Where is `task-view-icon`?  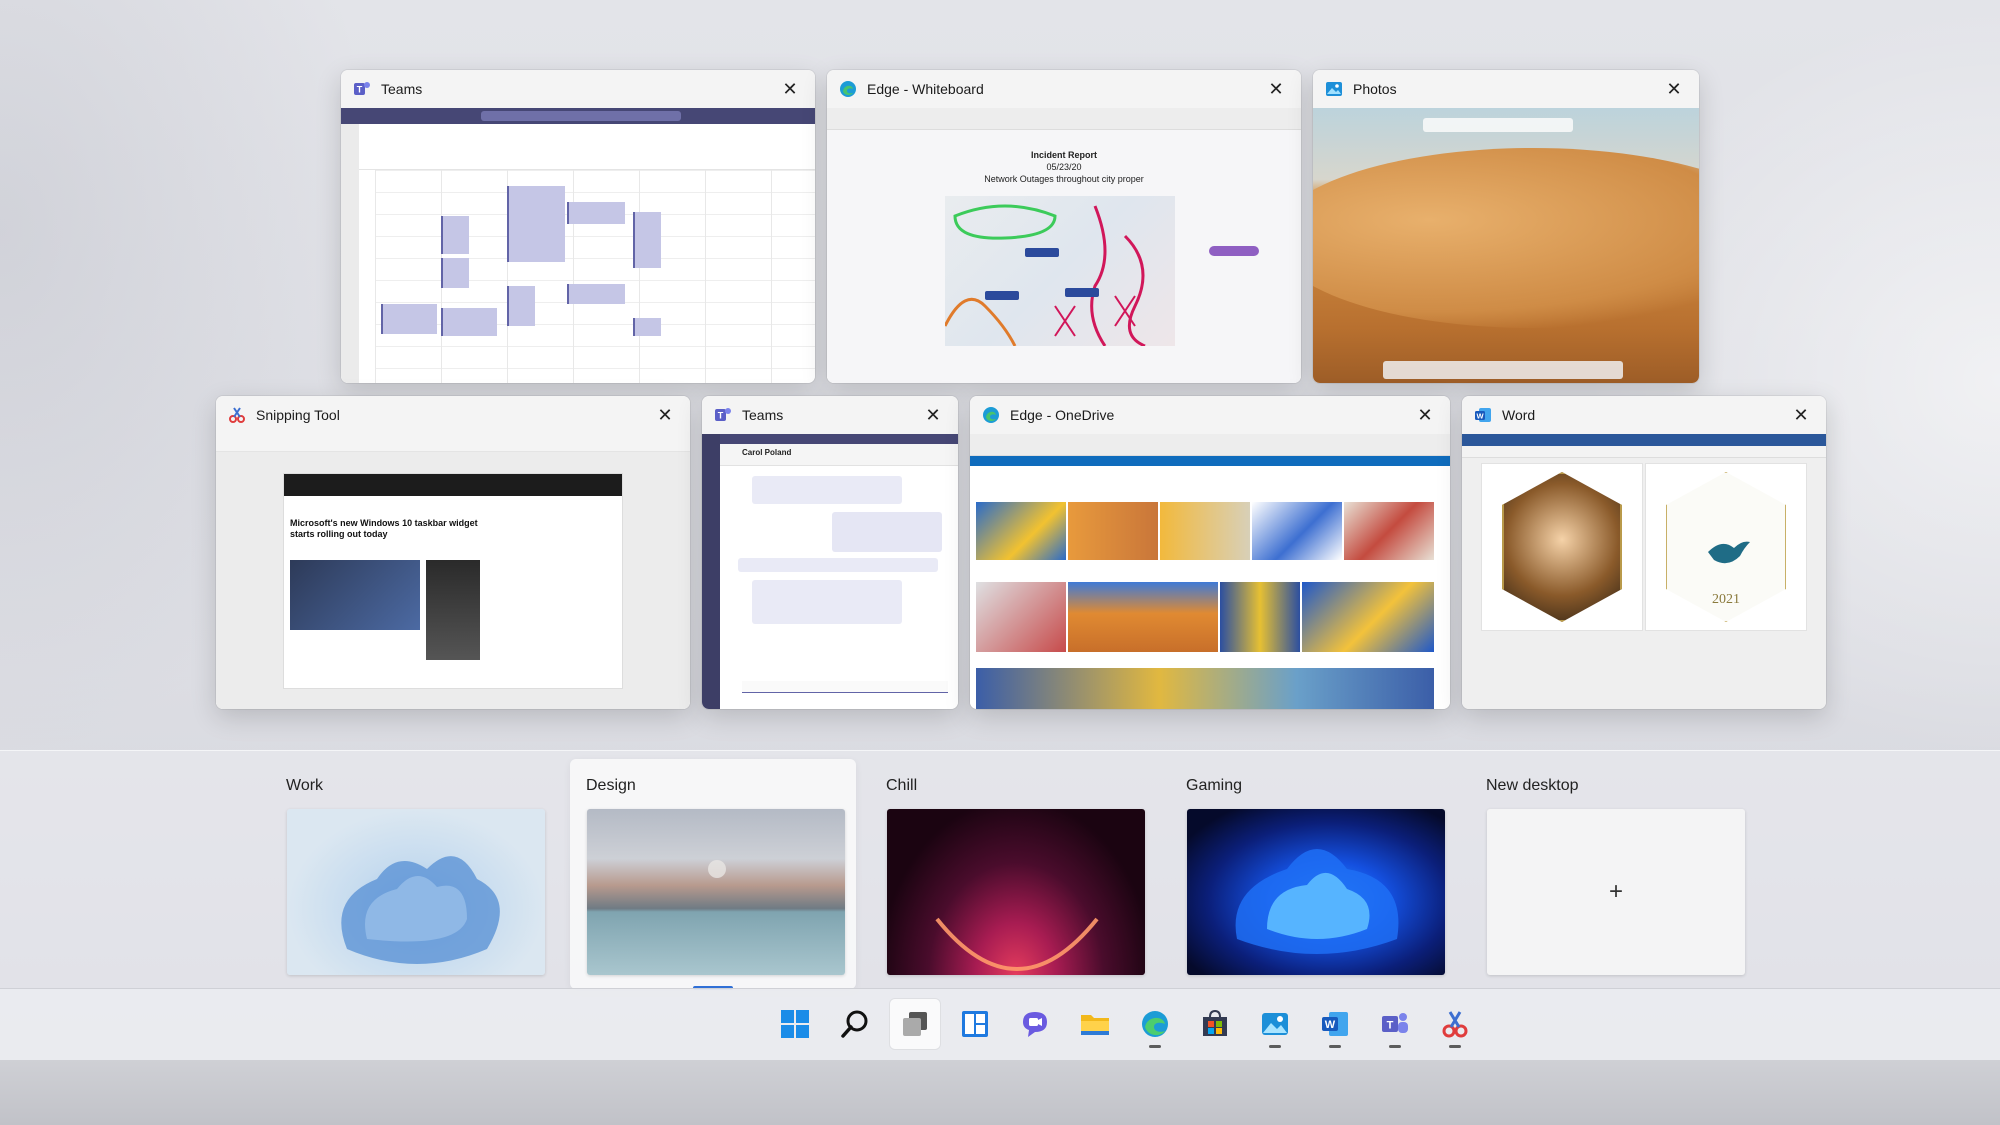 task-view-icon is located at coordinates (915, 1024).